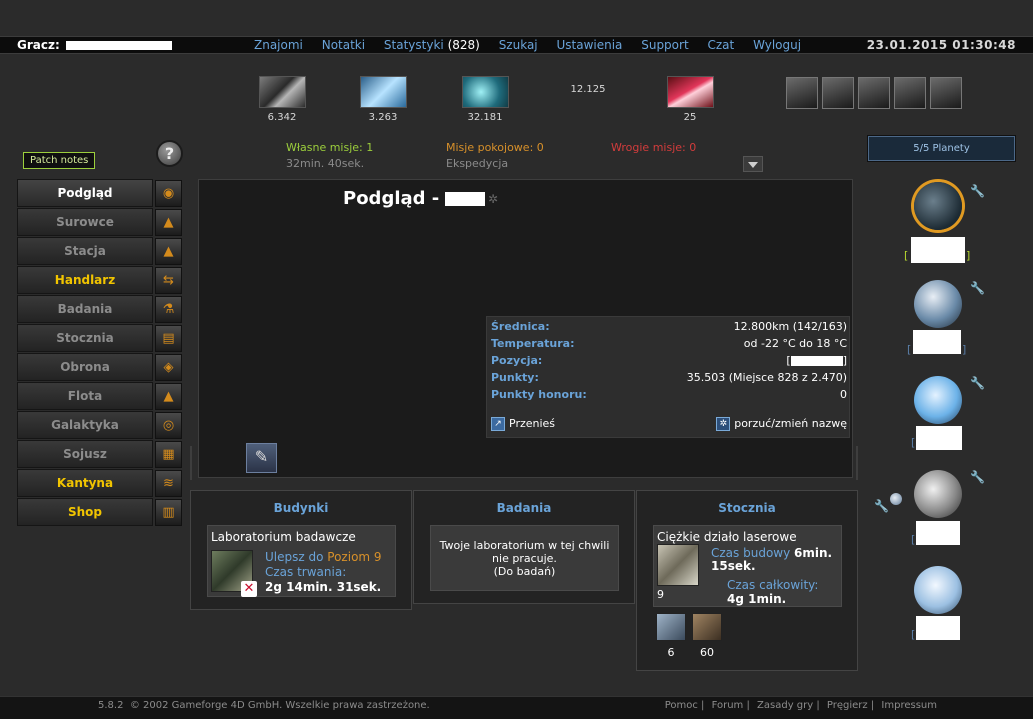 Image resolution: width=1033 pixels, height=719 pixels. I want to click on cantina-icon: ≋, so click(168, 483).